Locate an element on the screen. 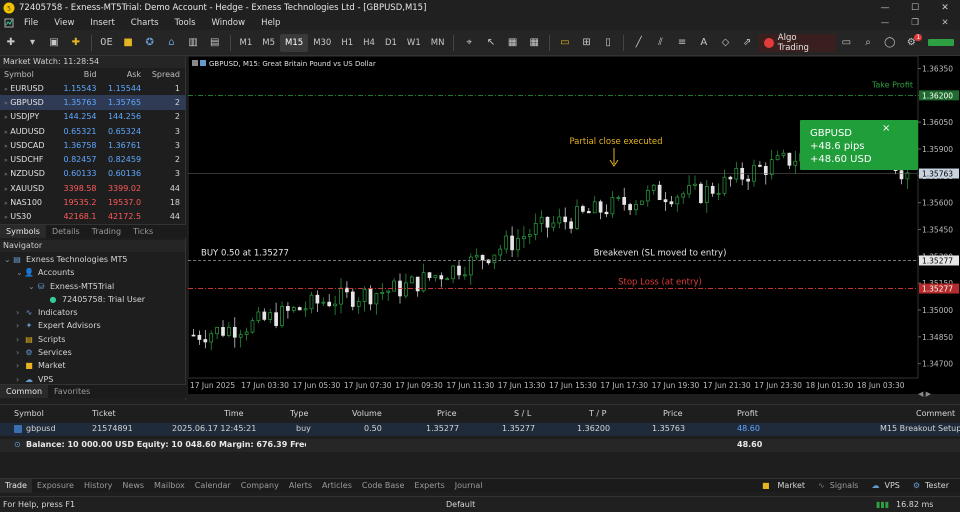 The width and height of the screenshot is (960, 512). arrow-icon: ⇗ is located at coordinates (747, 43).